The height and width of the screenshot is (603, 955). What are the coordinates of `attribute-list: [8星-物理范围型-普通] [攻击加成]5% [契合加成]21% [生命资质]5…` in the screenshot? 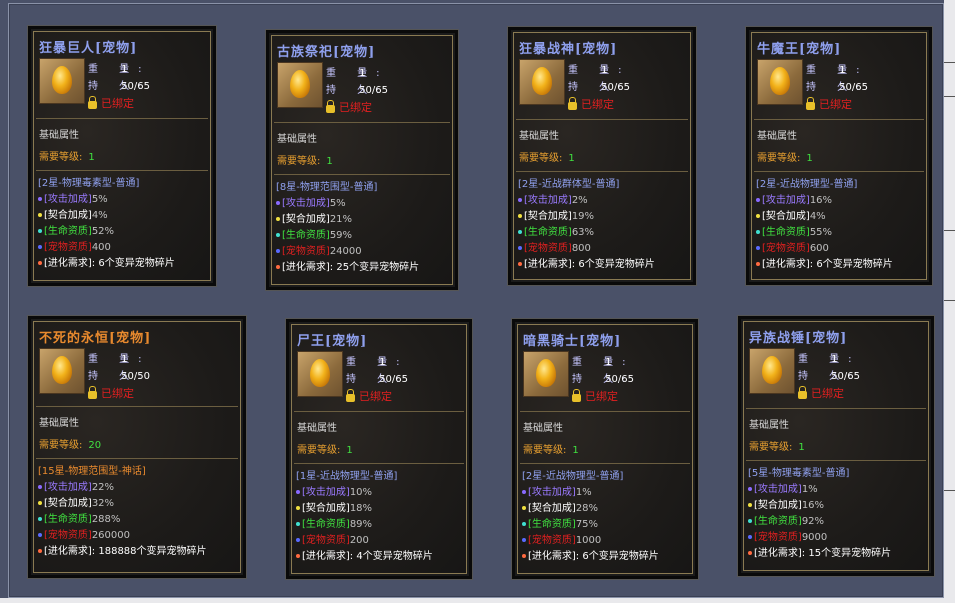 It's located at (347, 228).